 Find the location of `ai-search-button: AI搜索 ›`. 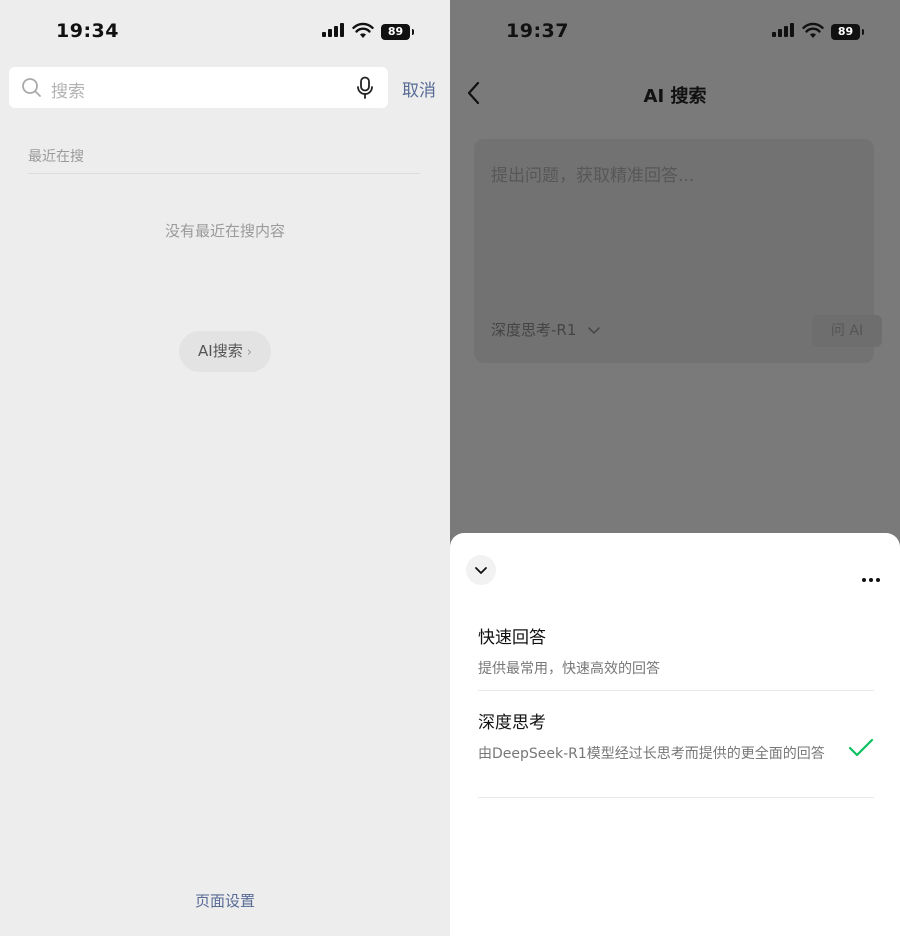

ai-search-button: AI搜索 › is located at coordinates (225, 351).